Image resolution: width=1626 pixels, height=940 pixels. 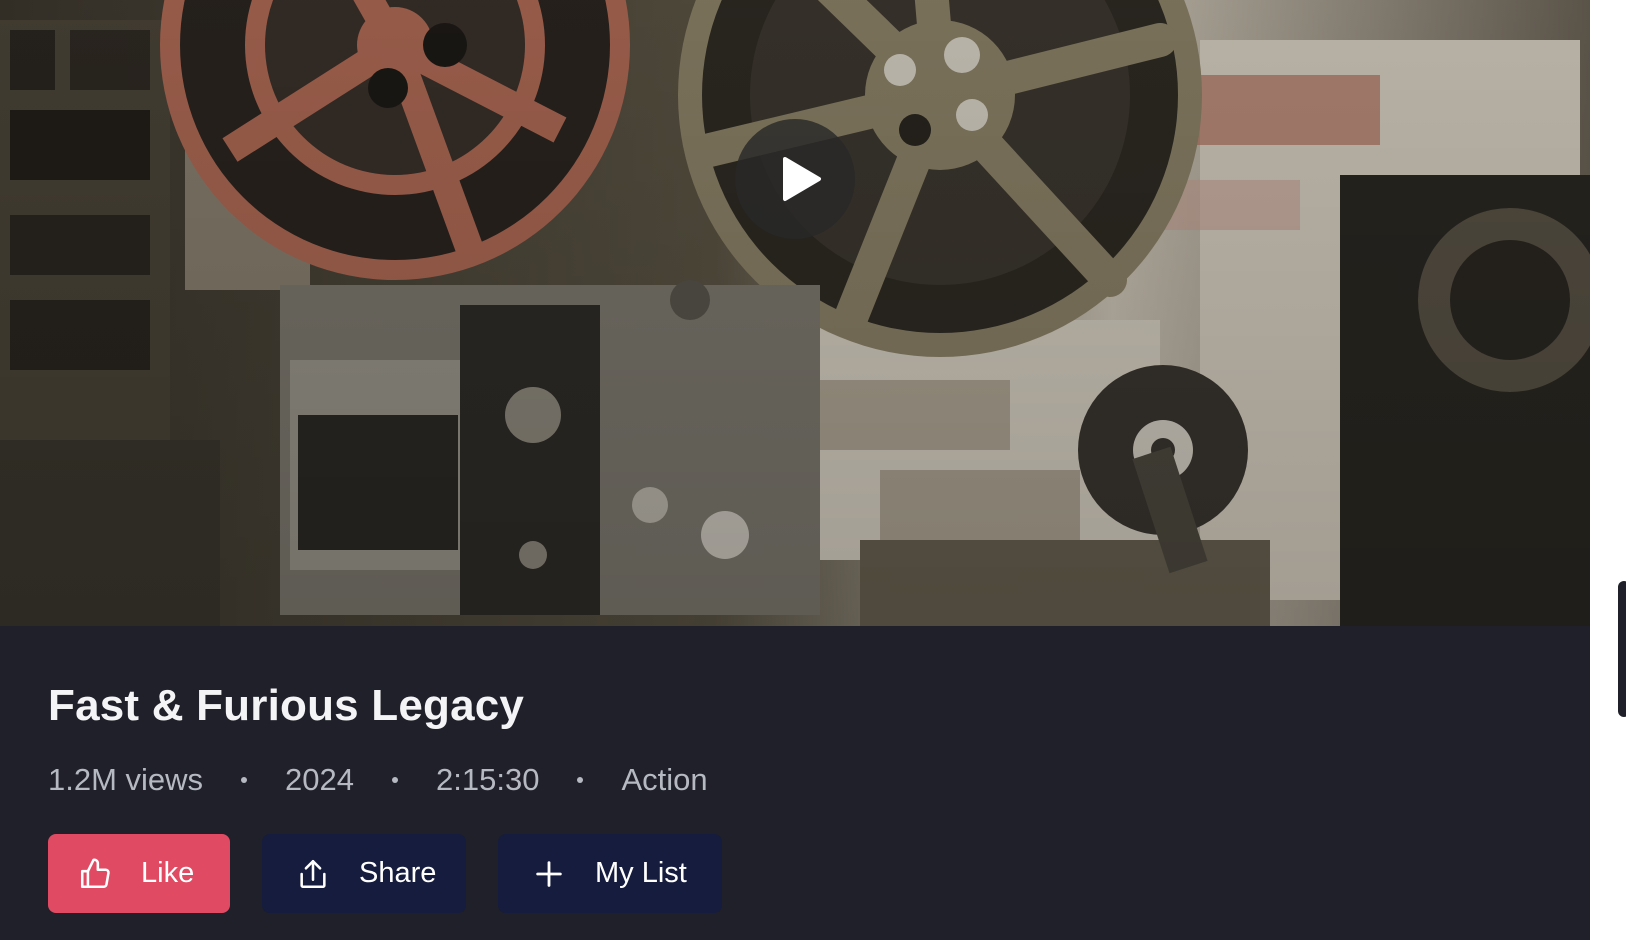 What do you see at coordinates (641, 873) in the screenshot?
I see `my-list-label: My List` at bounding box center [641, 873].